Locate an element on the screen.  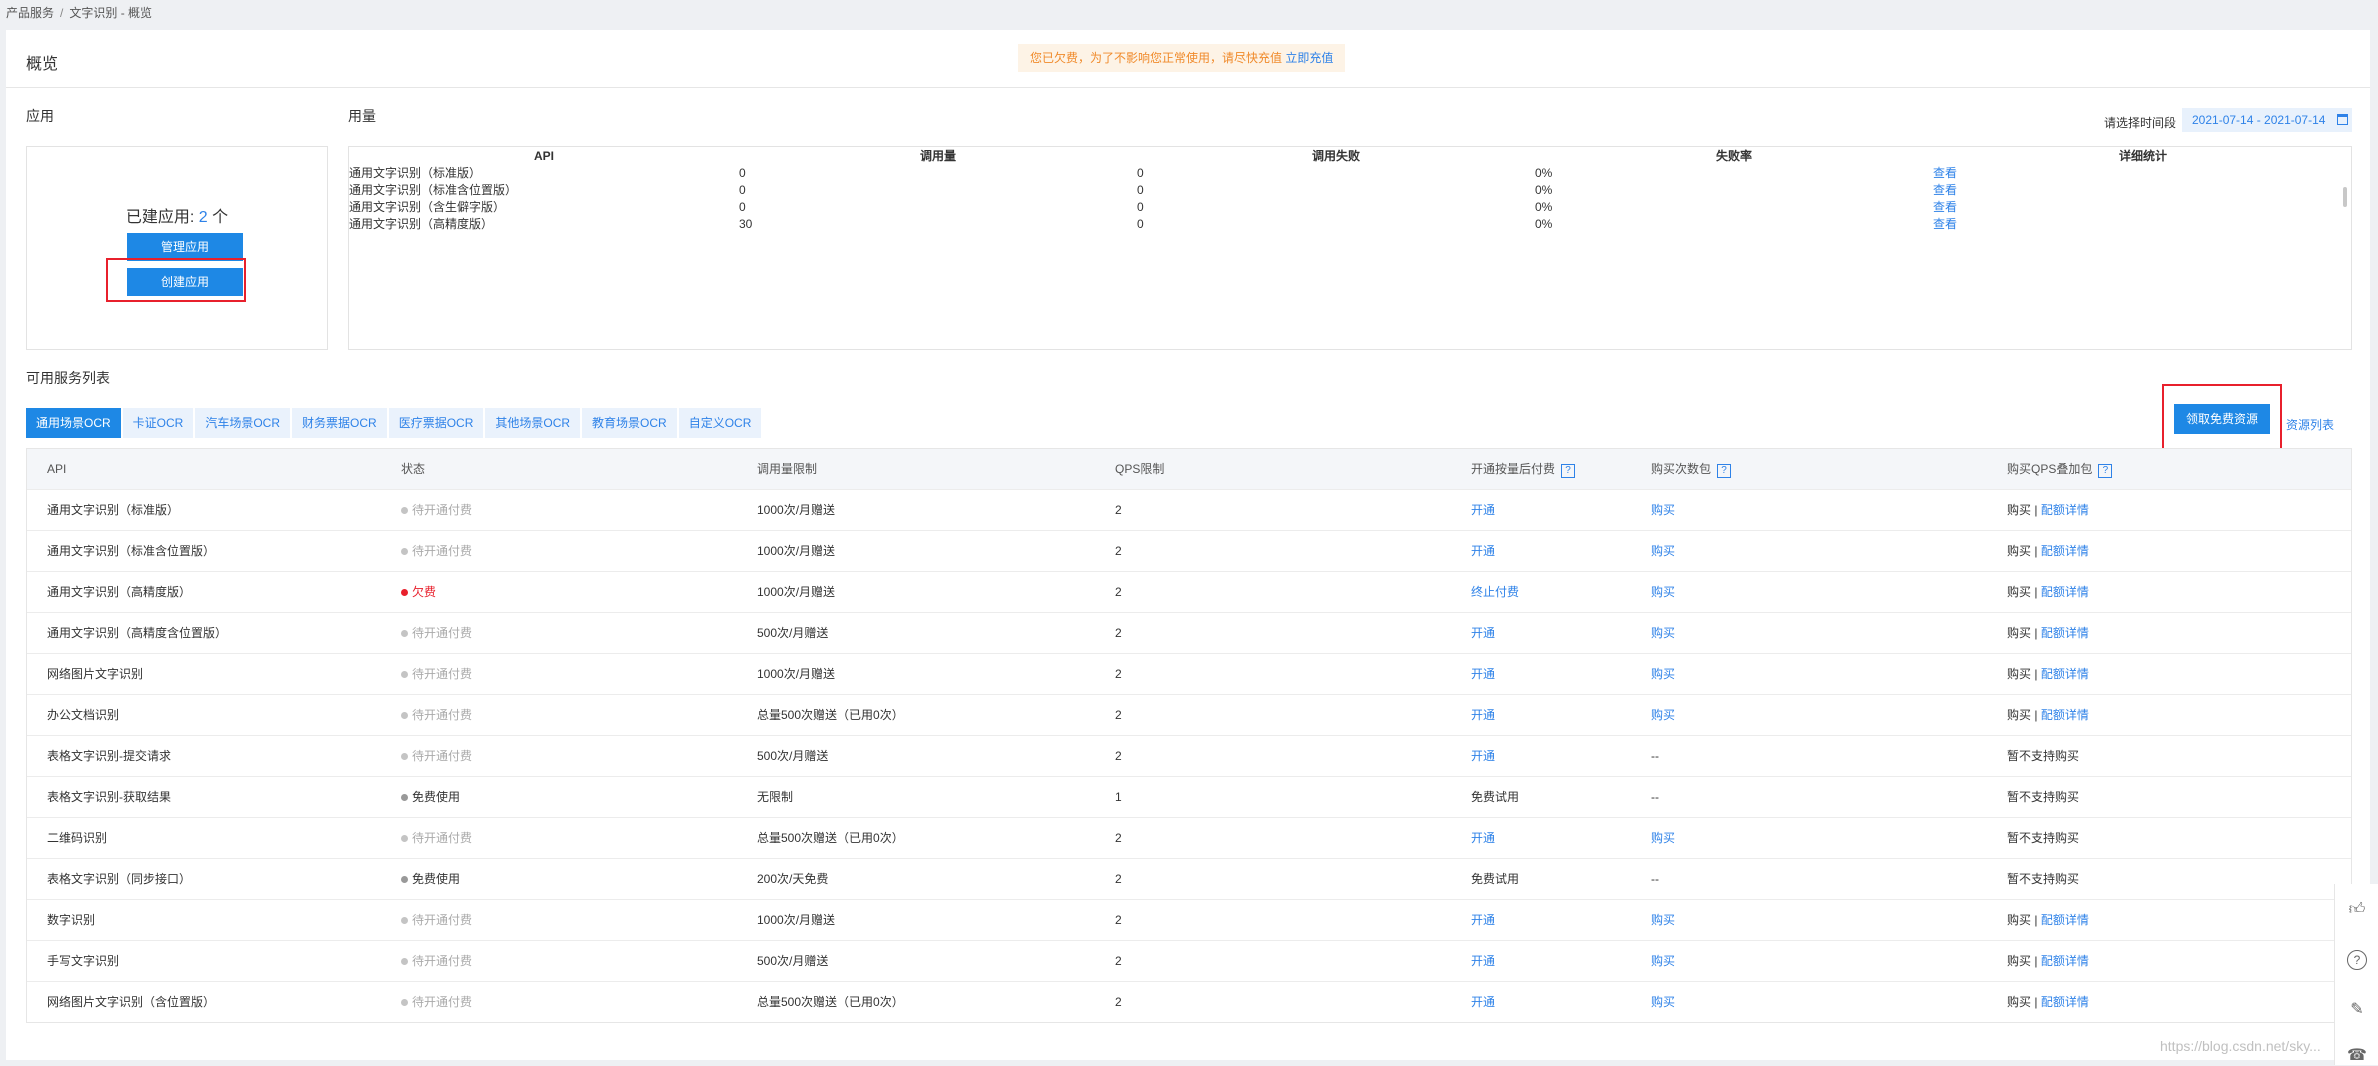
service-tab: 其他场景OCR is located at coordinates (533, 423).